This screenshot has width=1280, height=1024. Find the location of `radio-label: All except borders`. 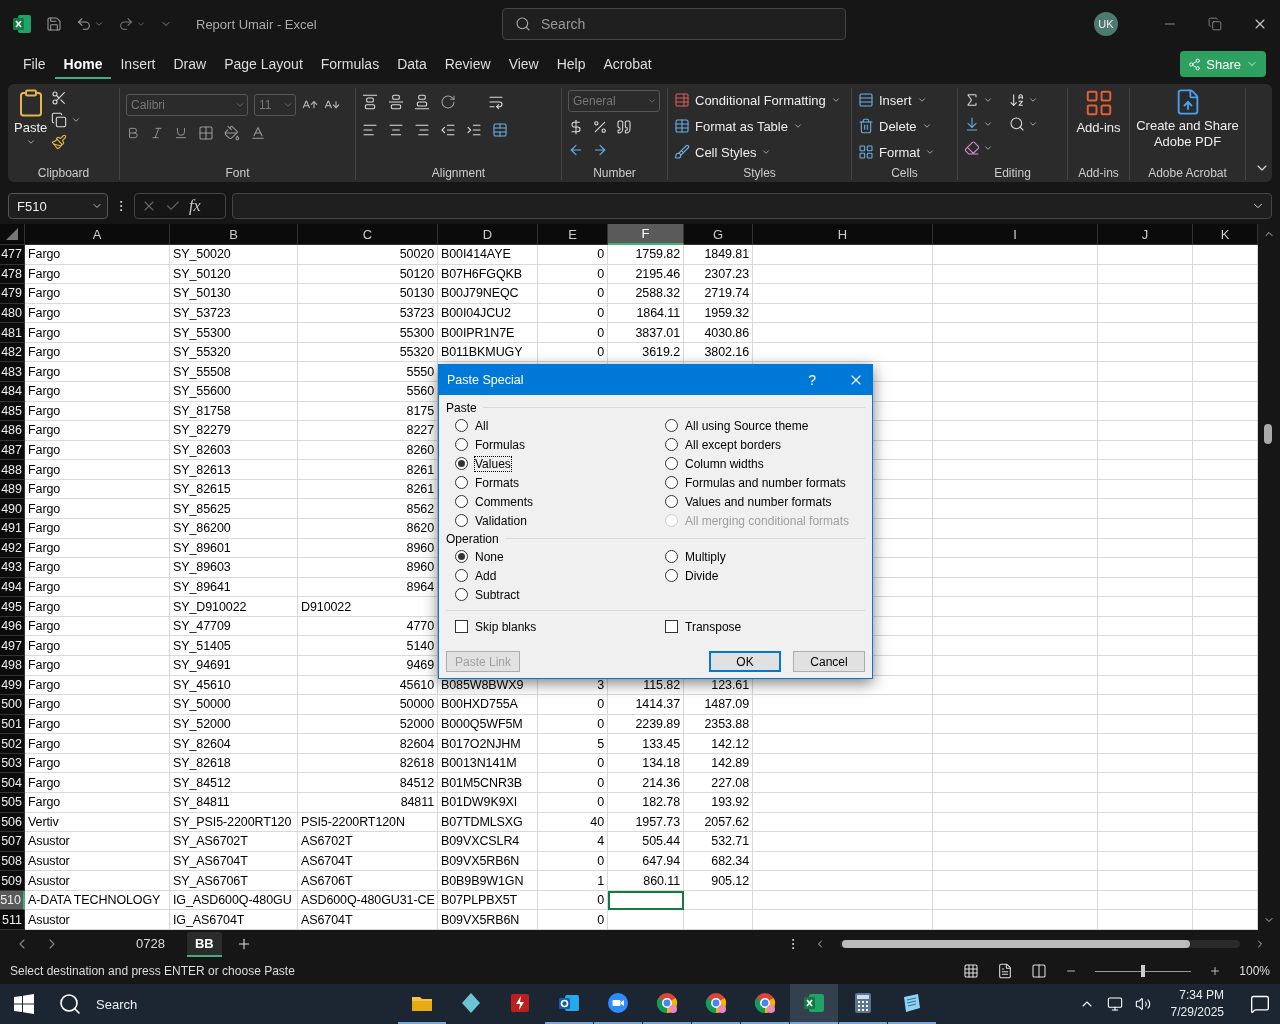

radio-label: All except borders is located at coordinates (733, 444).